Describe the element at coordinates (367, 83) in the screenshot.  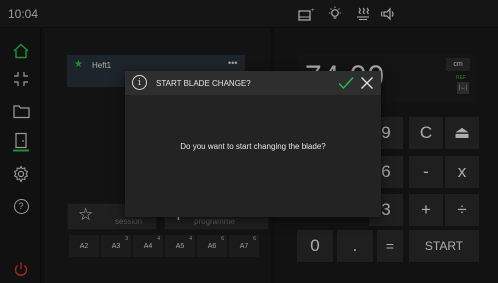
I see `close-icon` at that location.